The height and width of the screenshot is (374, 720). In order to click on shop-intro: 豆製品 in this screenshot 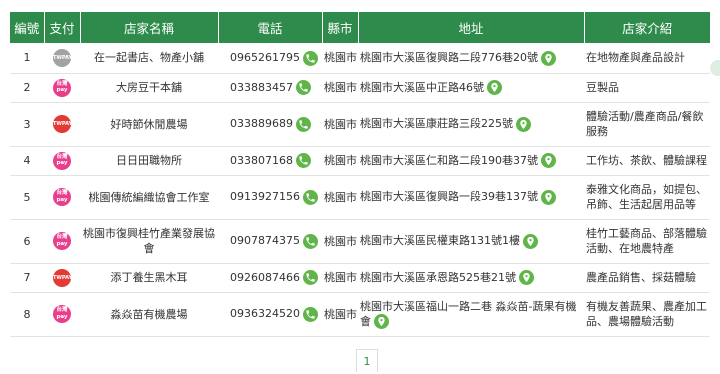, I will do `click(647, 88)`.